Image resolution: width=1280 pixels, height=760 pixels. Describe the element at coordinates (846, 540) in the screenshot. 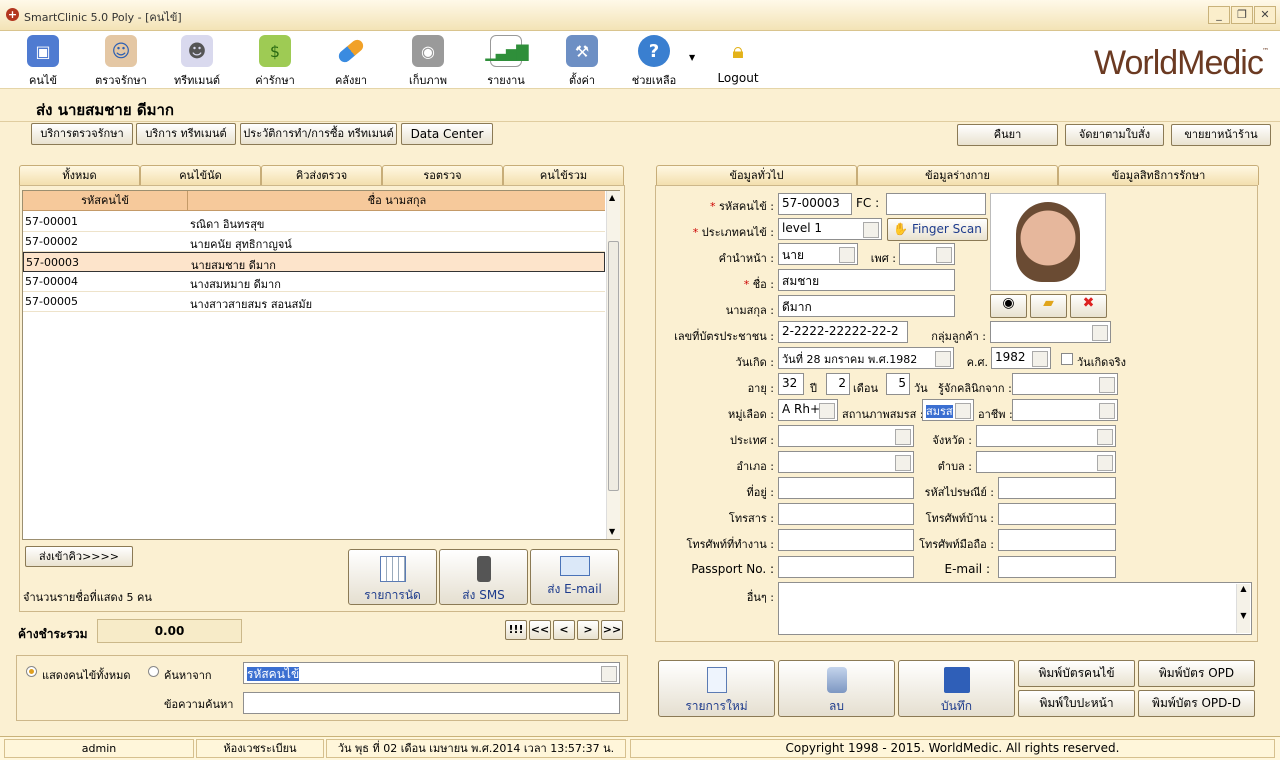

I see `work-phone-input` at that location.